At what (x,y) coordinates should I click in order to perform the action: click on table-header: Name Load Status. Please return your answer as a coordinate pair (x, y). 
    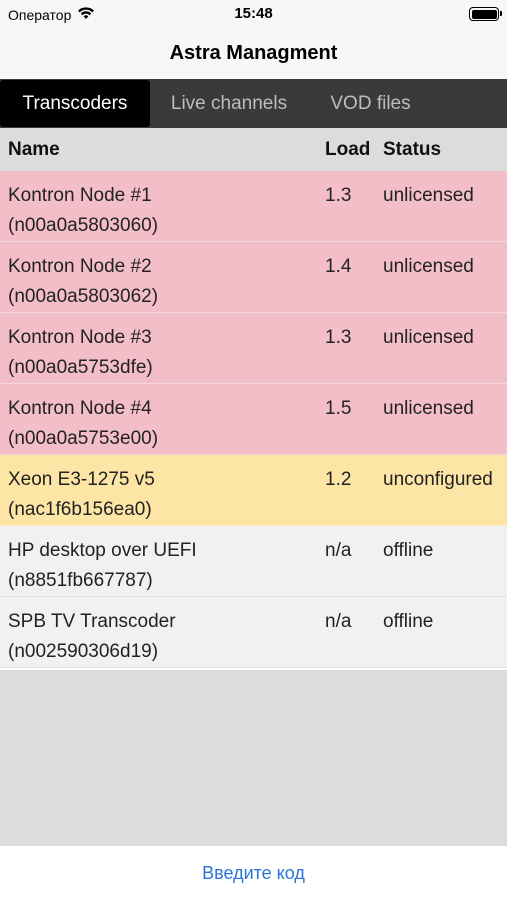
    Looking at the image, I should click on (253, 149).